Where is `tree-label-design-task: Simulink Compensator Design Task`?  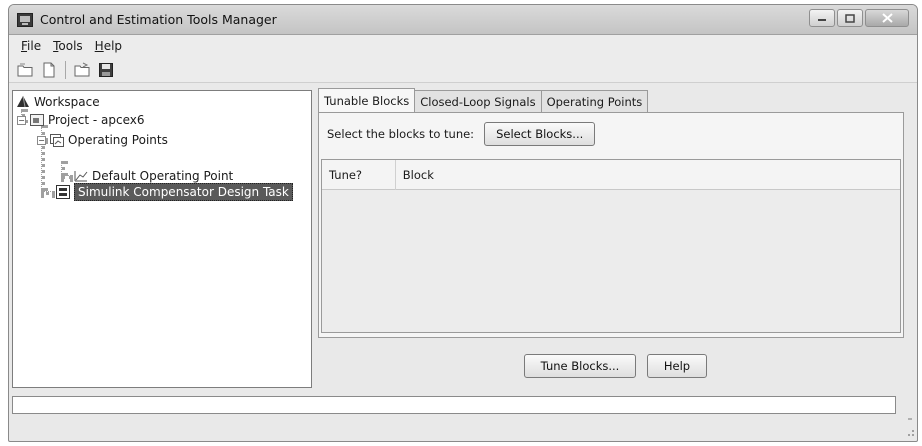 tree-label-design-task: Simulink Compensator Design Task is located at coordinates (183, 192).